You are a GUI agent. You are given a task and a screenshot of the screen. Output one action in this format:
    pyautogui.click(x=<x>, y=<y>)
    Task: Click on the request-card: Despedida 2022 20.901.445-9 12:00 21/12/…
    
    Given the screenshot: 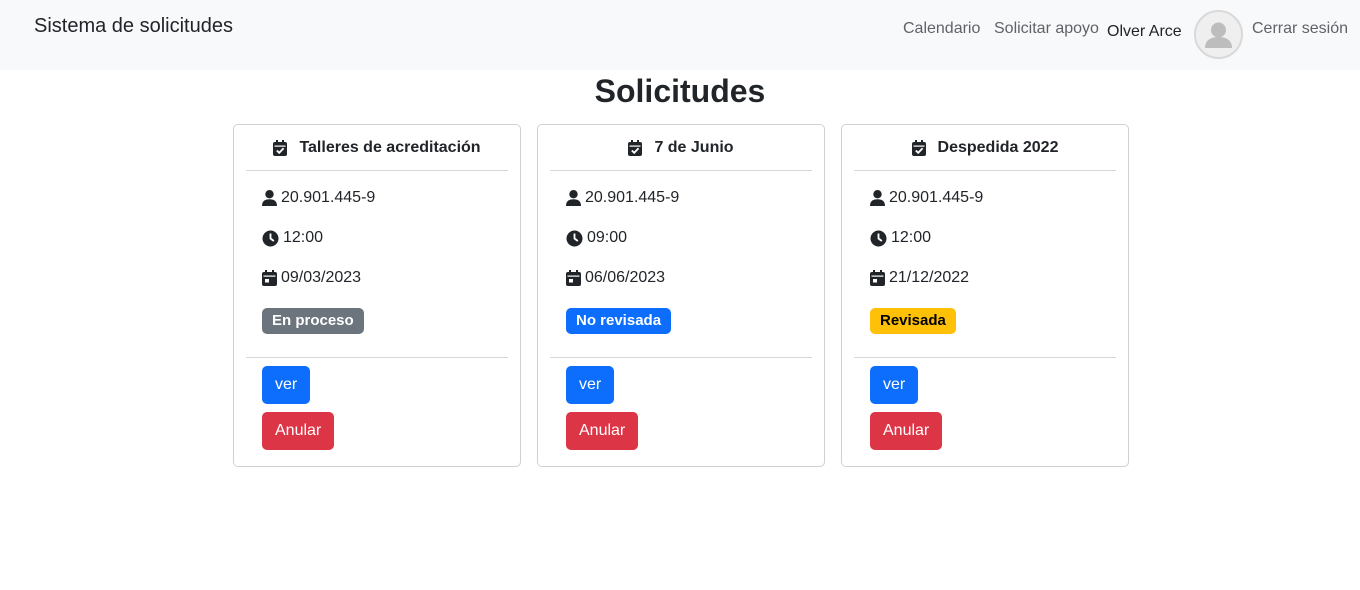 What is the action you would take?
    pyautogui.click(x=985, y=295)
    